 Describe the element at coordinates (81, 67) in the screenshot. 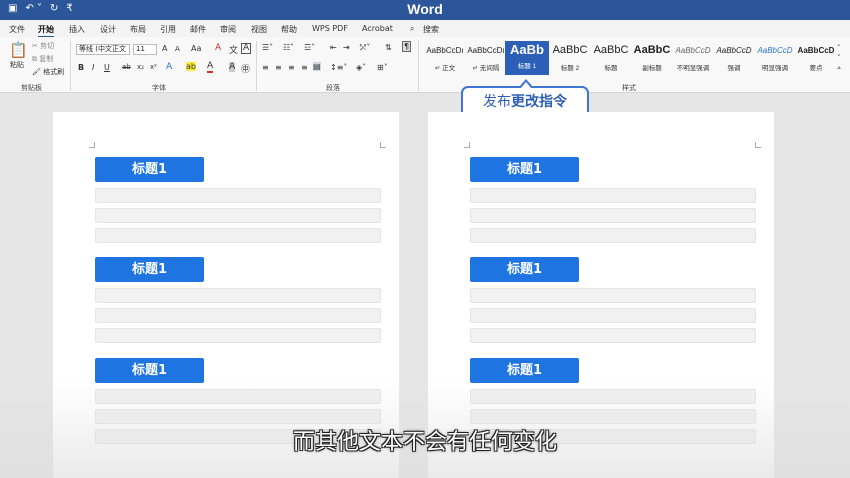

I see `bold-button: B` at that location.